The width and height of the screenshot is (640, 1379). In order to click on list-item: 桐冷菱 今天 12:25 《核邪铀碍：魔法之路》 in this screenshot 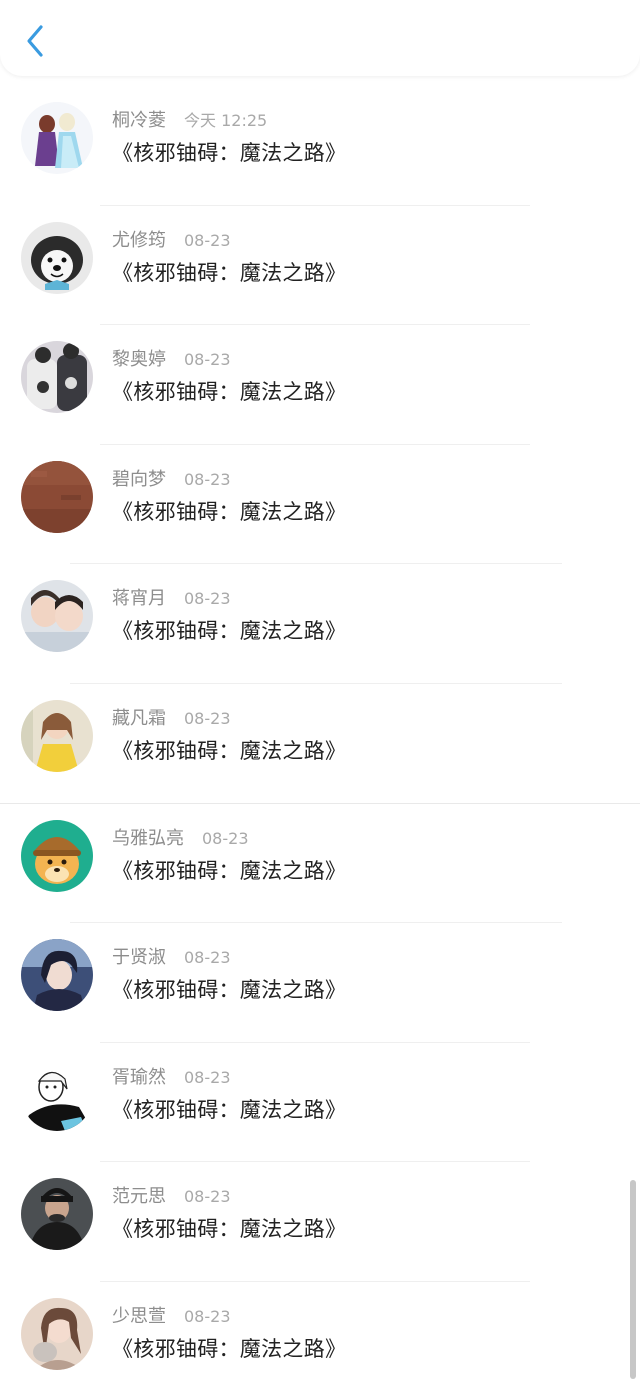, I will do `click(320, 146)`.